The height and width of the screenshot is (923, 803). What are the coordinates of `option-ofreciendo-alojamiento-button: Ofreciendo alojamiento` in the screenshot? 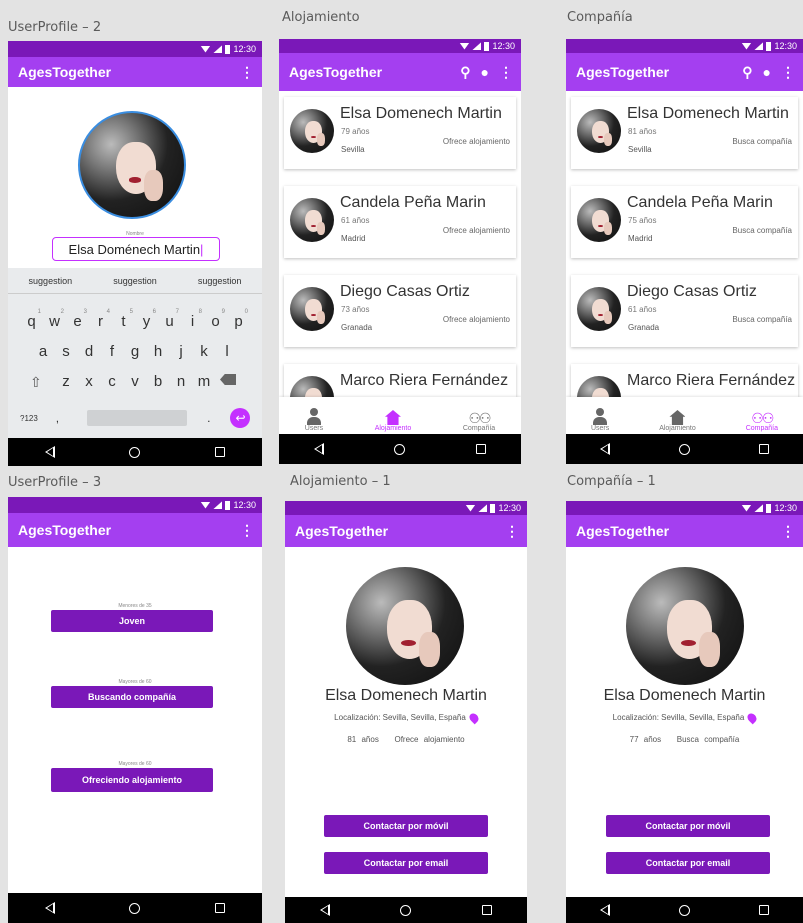 It's located at (132, 780).